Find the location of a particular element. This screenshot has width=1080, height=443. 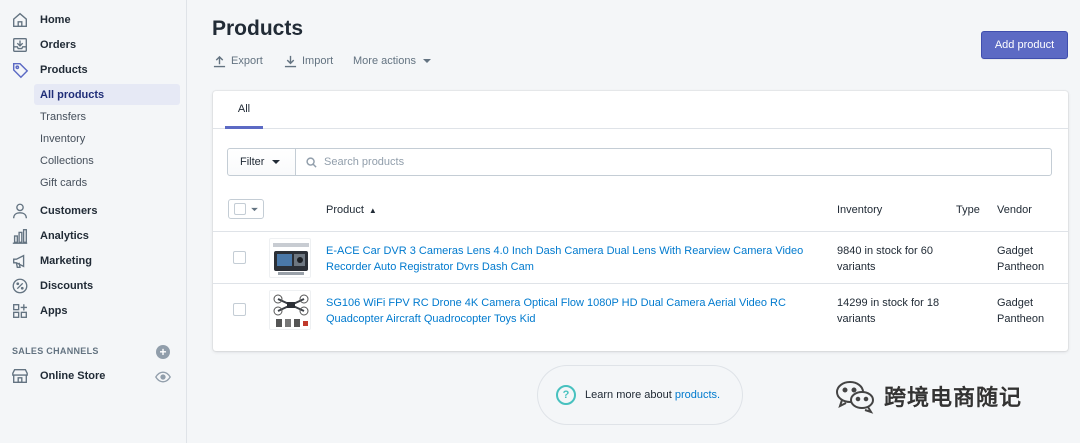

home-icon is located at coordinates (20, 19).